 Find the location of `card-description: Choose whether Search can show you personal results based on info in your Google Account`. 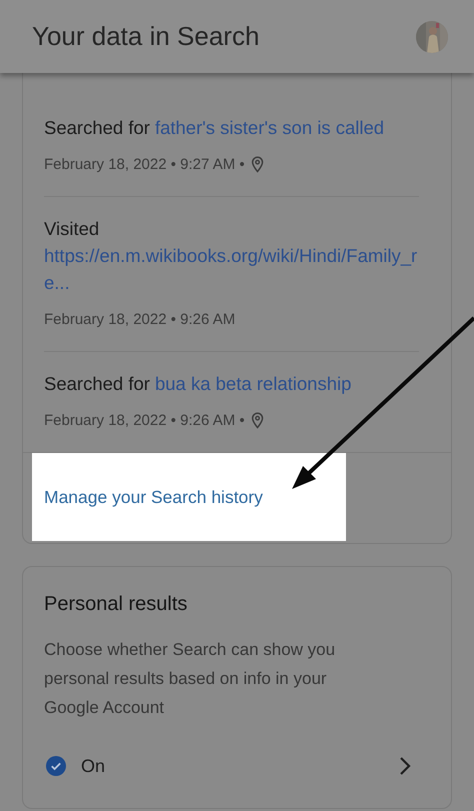

card-description: Choose whether Search can show you personal results based on info in your Google Account is located at coordinates (190, 679).